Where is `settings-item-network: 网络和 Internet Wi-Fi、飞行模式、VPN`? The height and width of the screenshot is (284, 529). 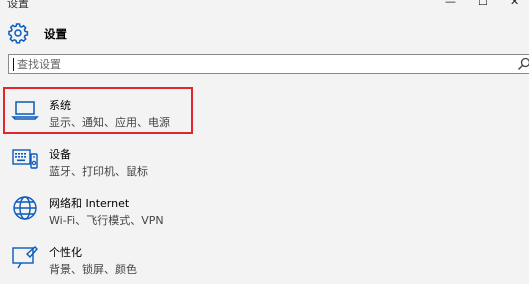 settings-item-network: 网络和 Internet Wi-Fi、飞行模式、VPN is located at coordinates (108, 214).